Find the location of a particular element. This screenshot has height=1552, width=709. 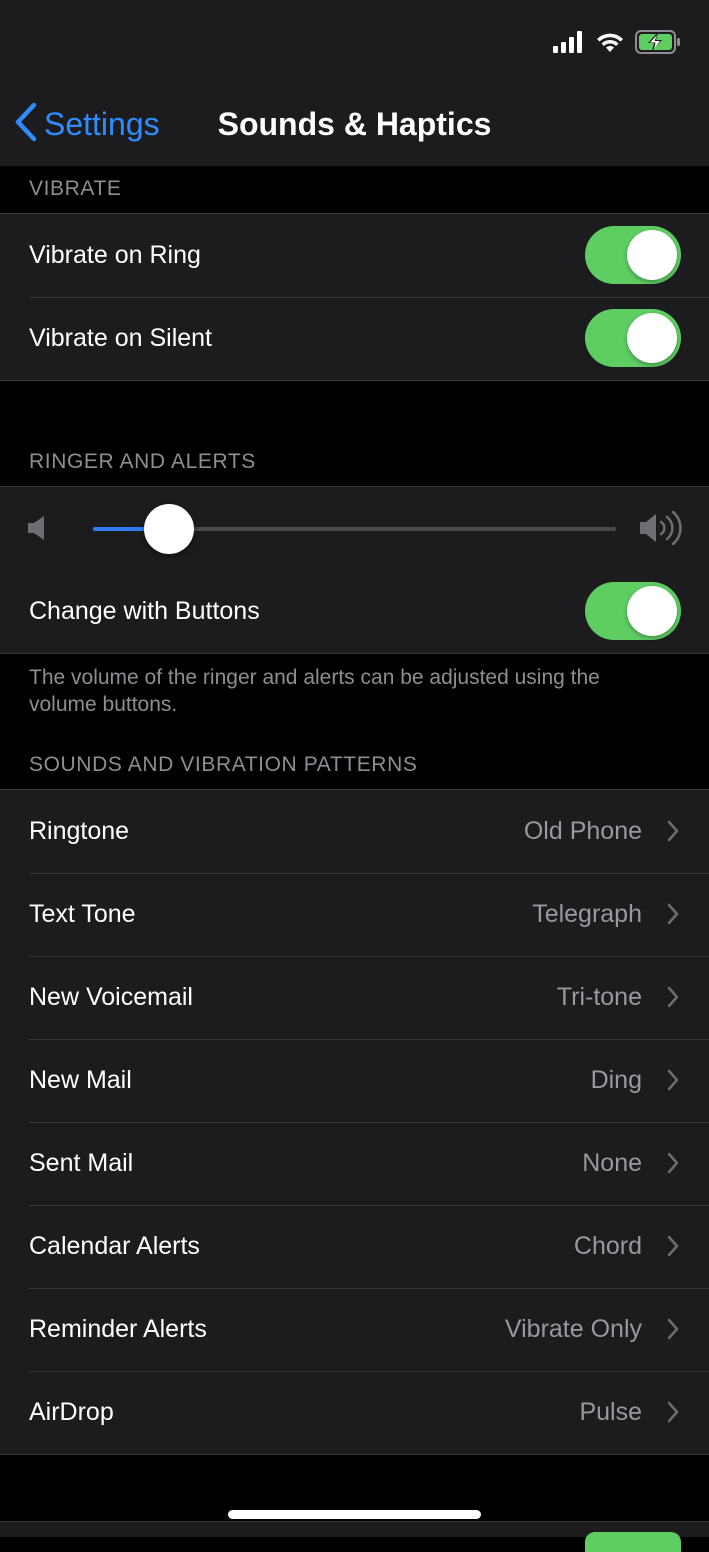

top-bar: Settings Sounds & Haptics is located at coordinates (354, 83).